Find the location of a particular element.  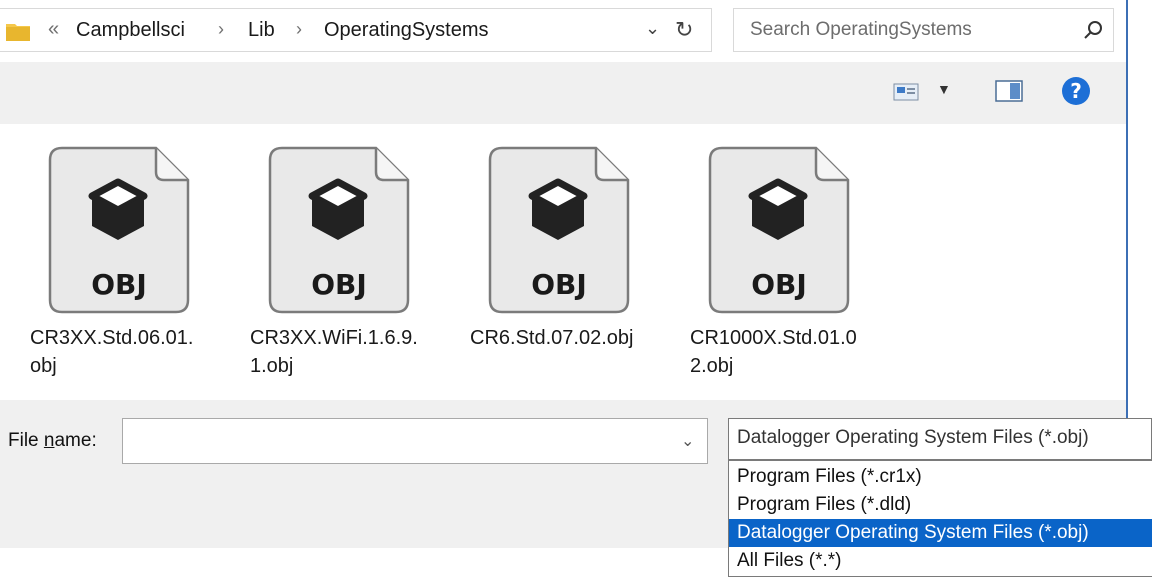

search-placeholder: Search OperatingSystems is located at coordinates (861, 29).